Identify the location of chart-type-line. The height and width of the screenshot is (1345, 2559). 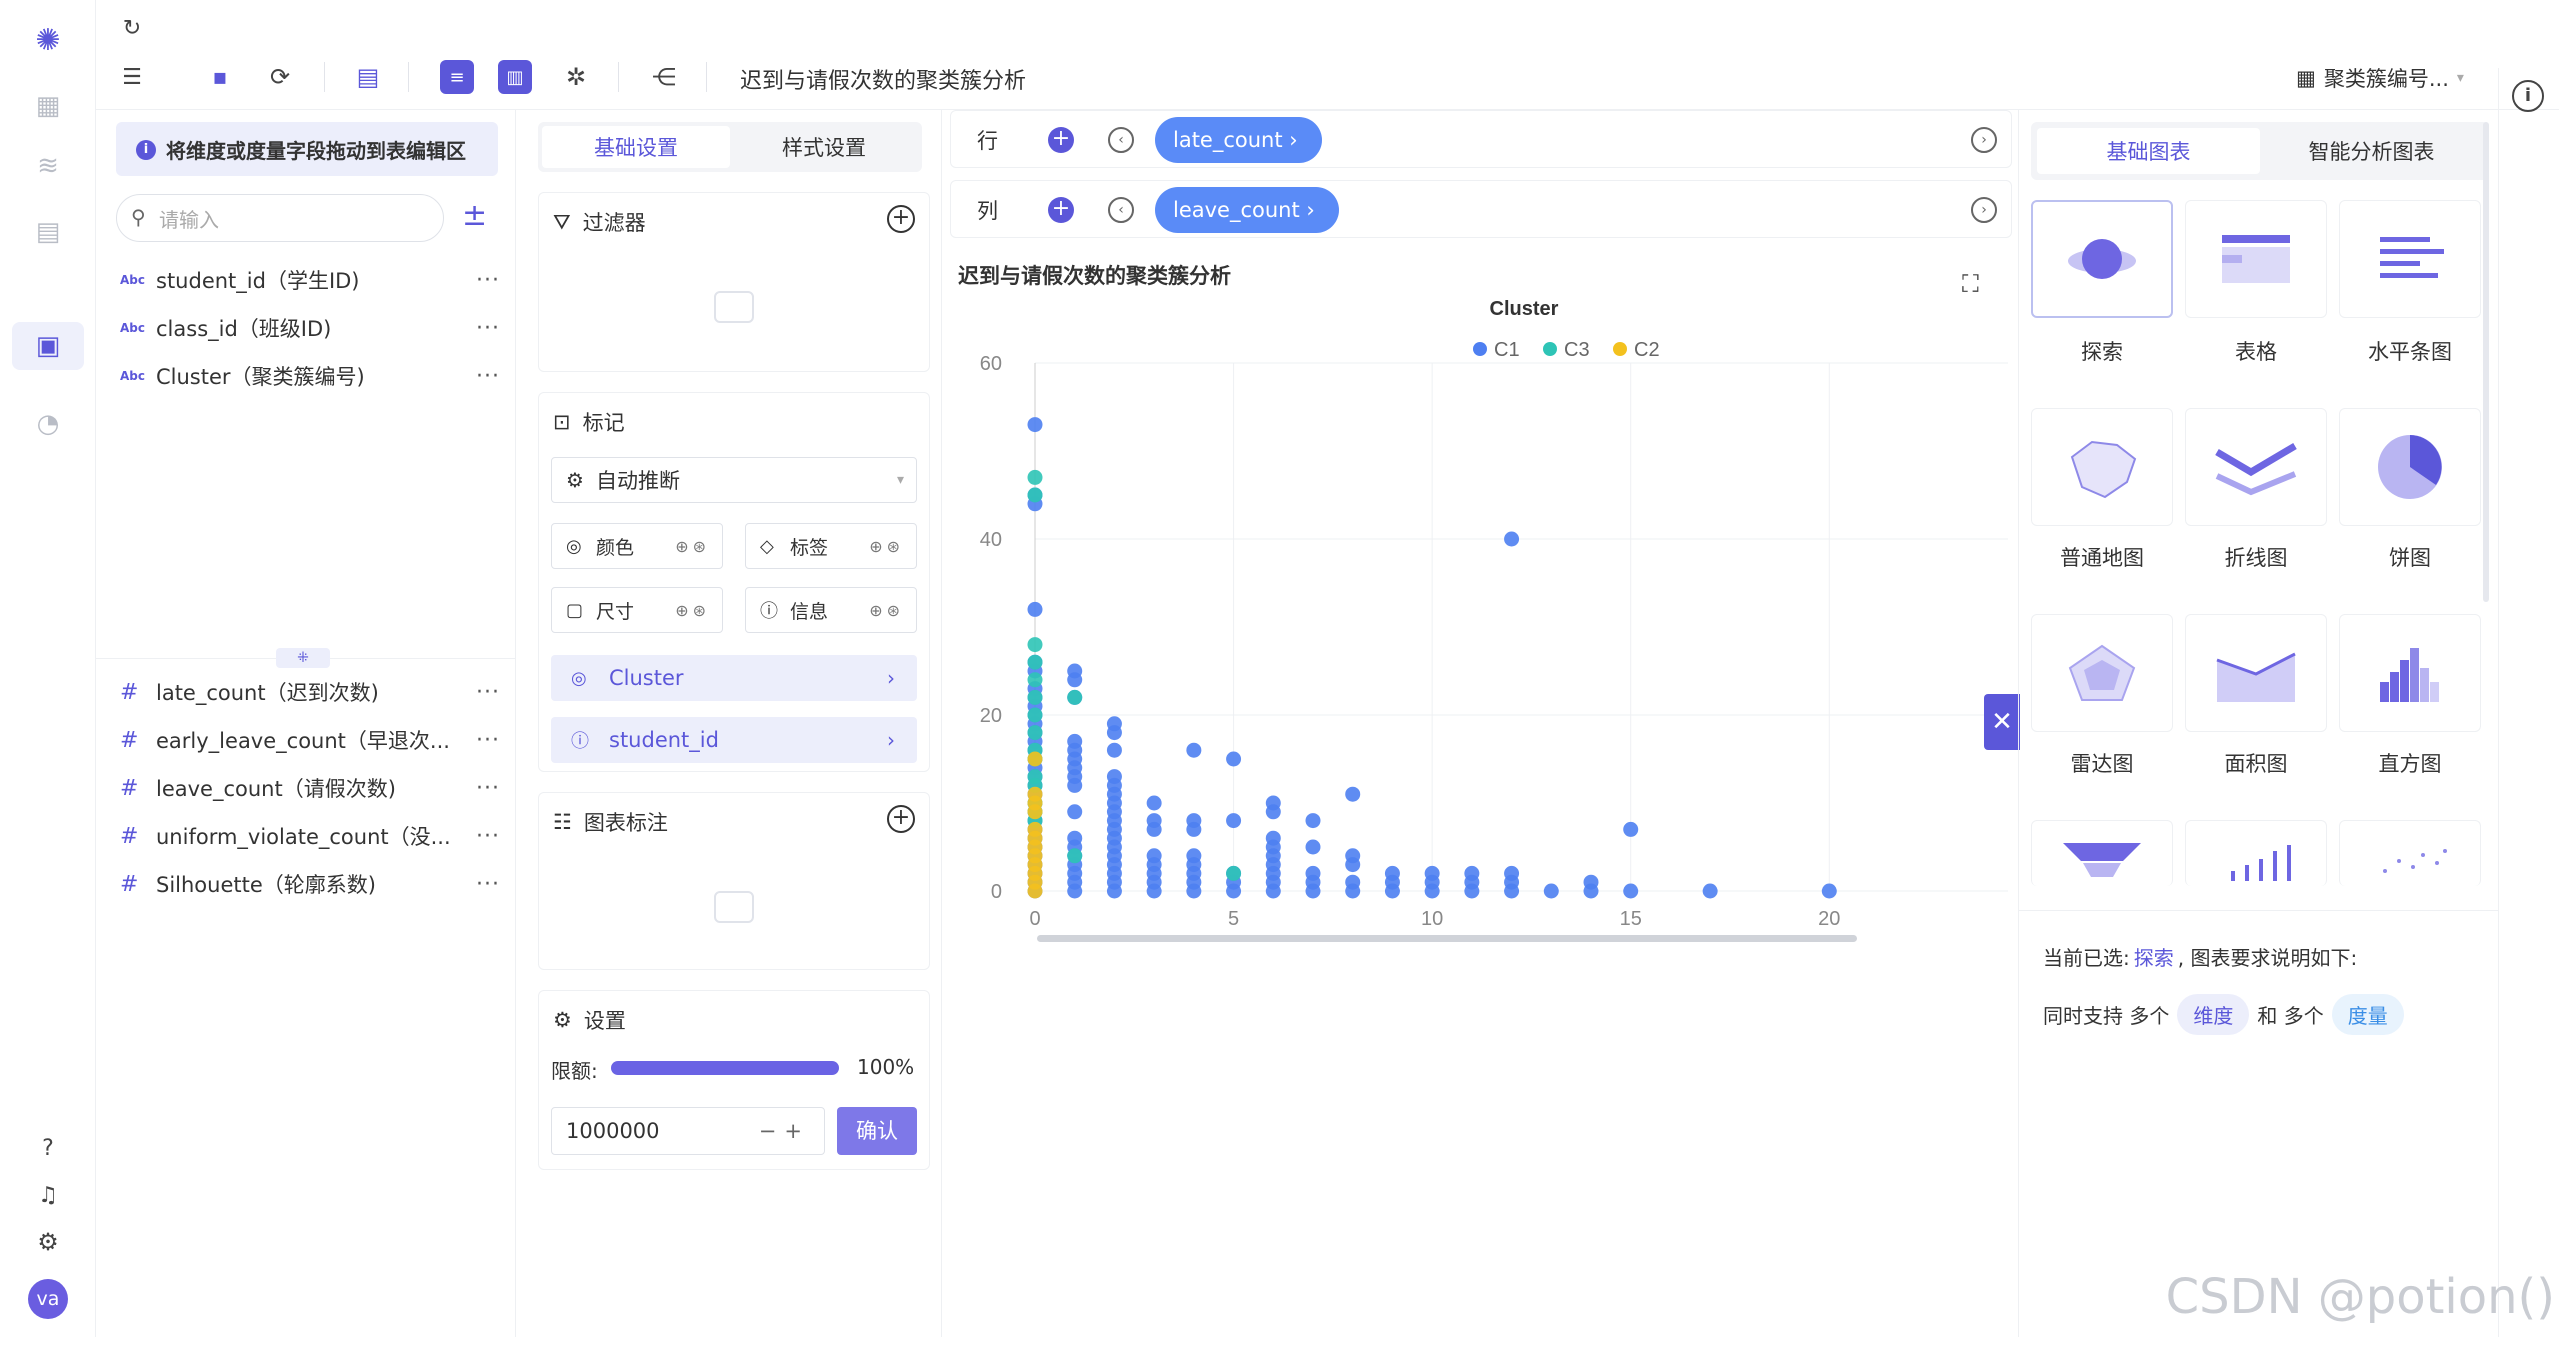
(2256, 467).